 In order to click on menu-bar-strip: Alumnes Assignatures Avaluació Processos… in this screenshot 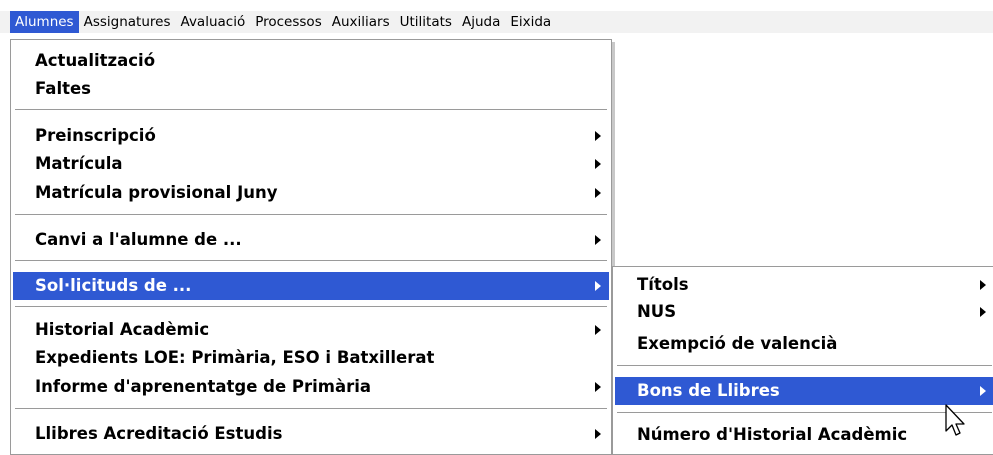, I will do `click(496, 22)`.